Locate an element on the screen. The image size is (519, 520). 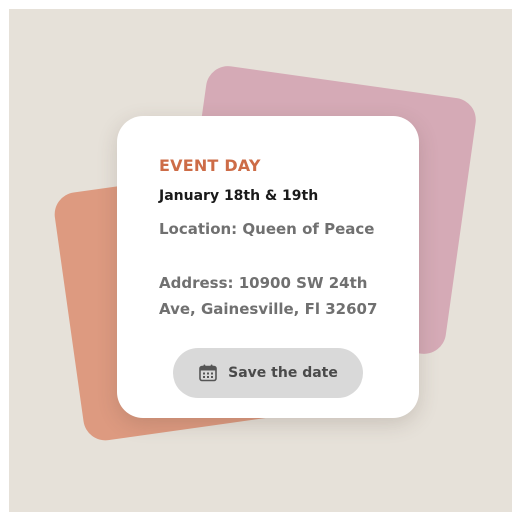
save-the-date-button: Save the date is located at coordinates (268, 373).